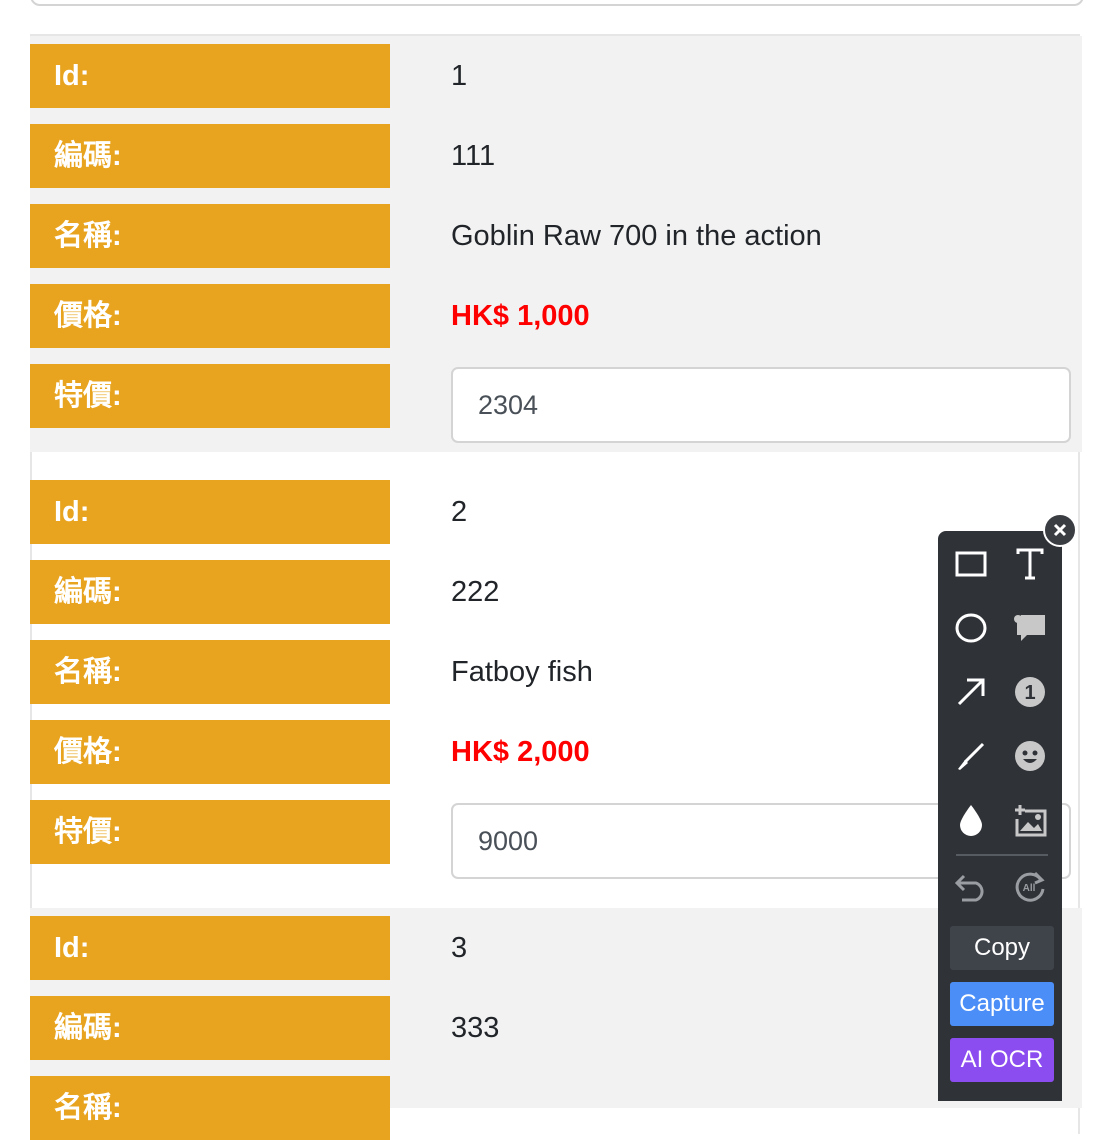 The height and width of the screenshot is (1140, 1094). What do you see at coordinates (556, 592) in the screenshot?
I see `code-row: 編碼: 222` at bounding box center [556, 592].